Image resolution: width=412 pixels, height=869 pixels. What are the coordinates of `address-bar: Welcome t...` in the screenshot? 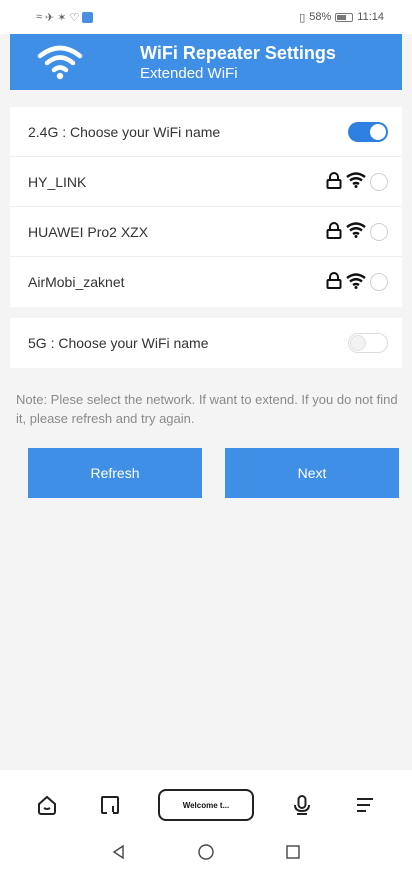 It's located at (205, 805).